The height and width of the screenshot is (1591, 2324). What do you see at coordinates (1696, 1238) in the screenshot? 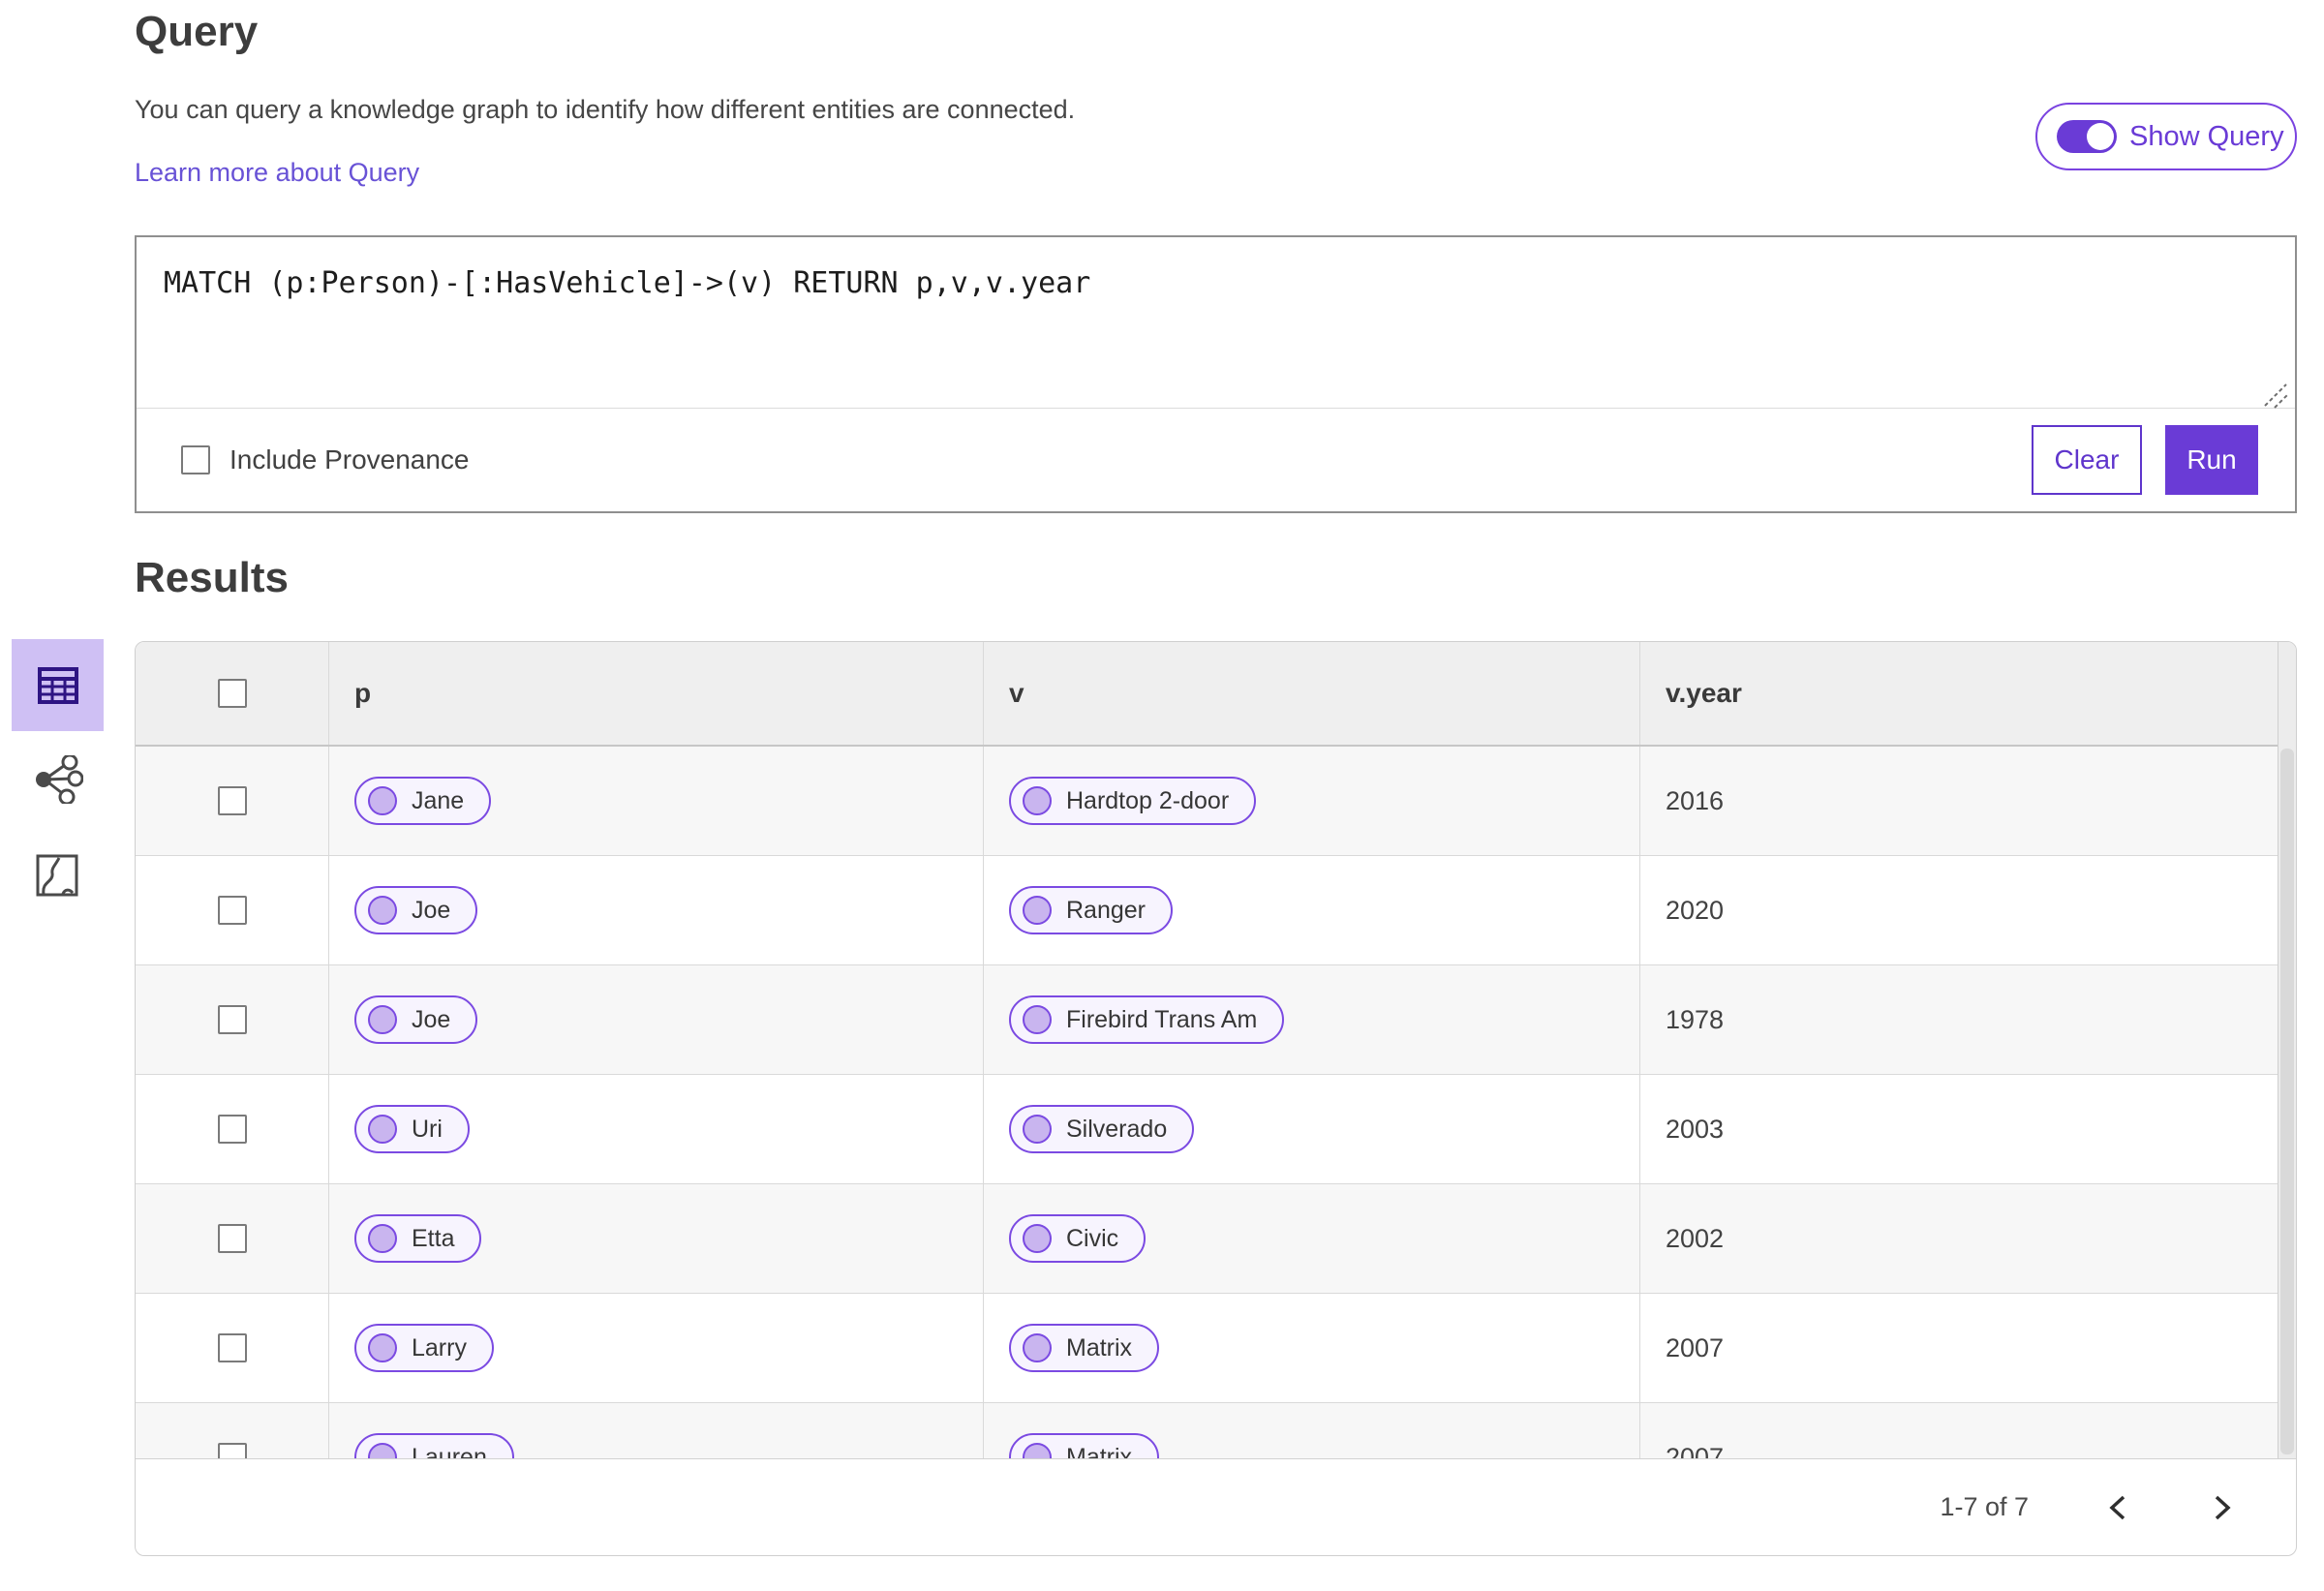
I see `year-value: 2002` at bounding box center [1696, 1238].